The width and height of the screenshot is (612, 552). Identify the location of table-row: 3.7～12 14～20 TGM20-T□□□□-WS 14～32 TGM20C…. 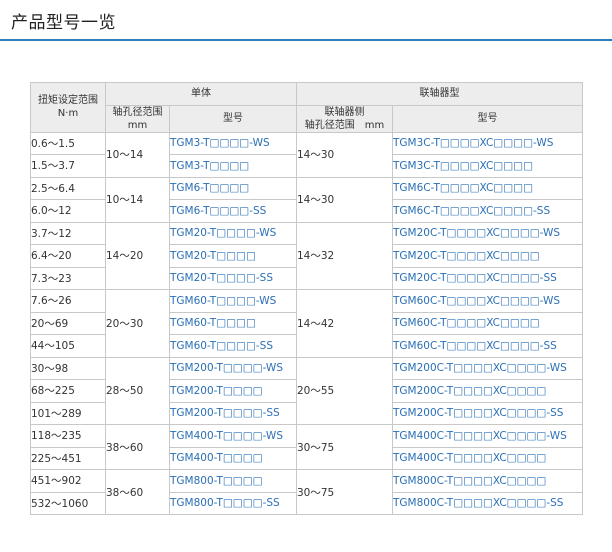
(306, 255).